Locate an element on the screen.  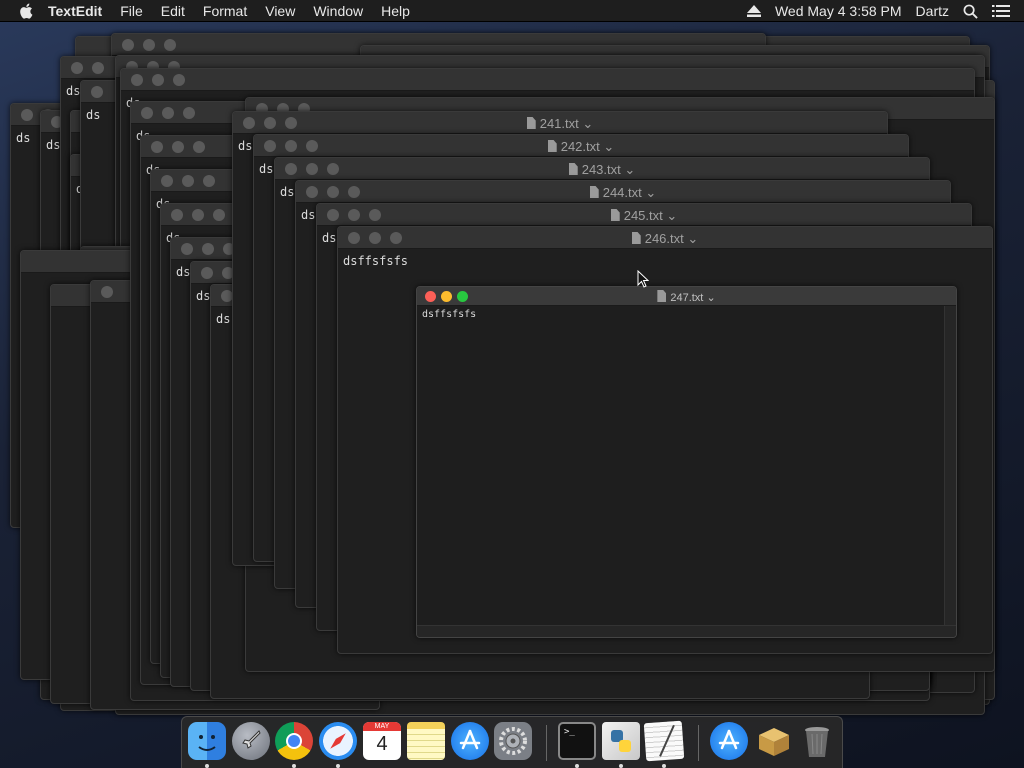
window-title: 241.txt ⌄ is located at coordinates (560, 124).